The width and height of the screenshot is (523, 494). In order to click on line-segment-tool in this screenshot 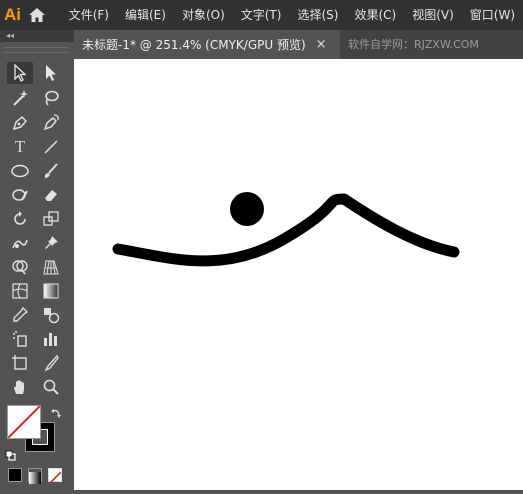, I will do `click(51, 147)`.